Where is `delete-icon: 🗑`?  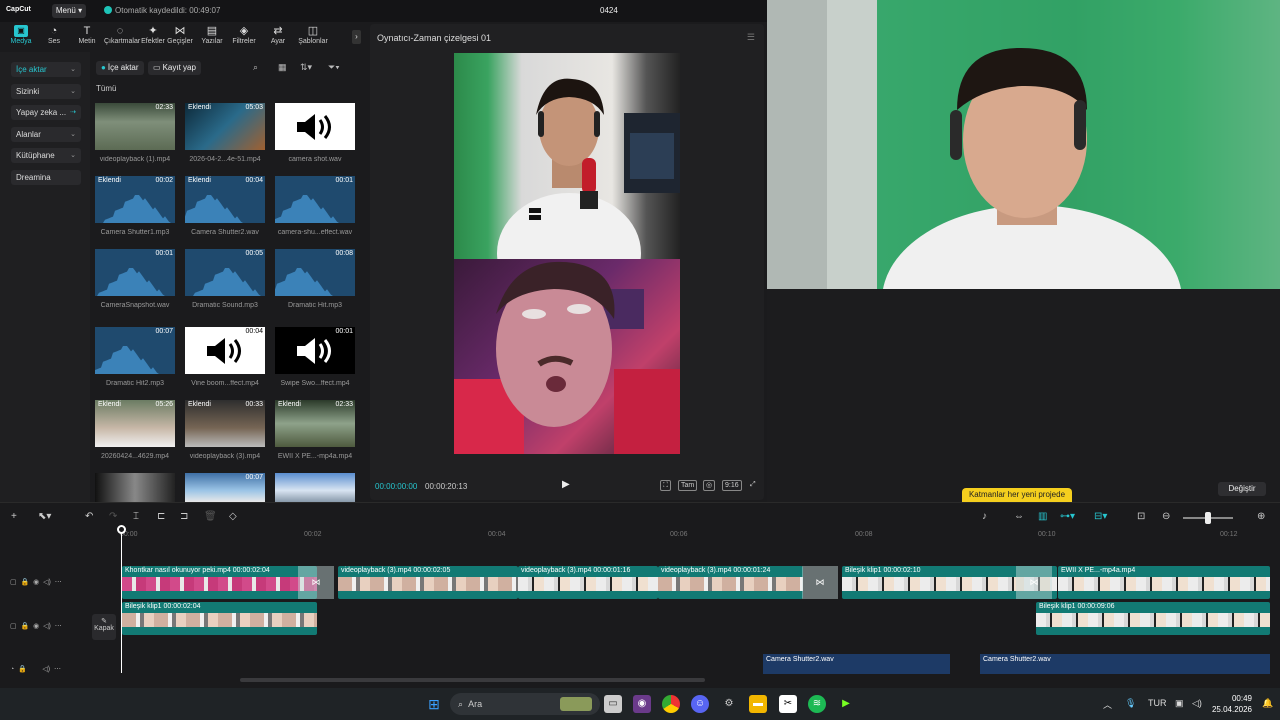
delete-icon: 🗑 is located at coordinates (210, 516).